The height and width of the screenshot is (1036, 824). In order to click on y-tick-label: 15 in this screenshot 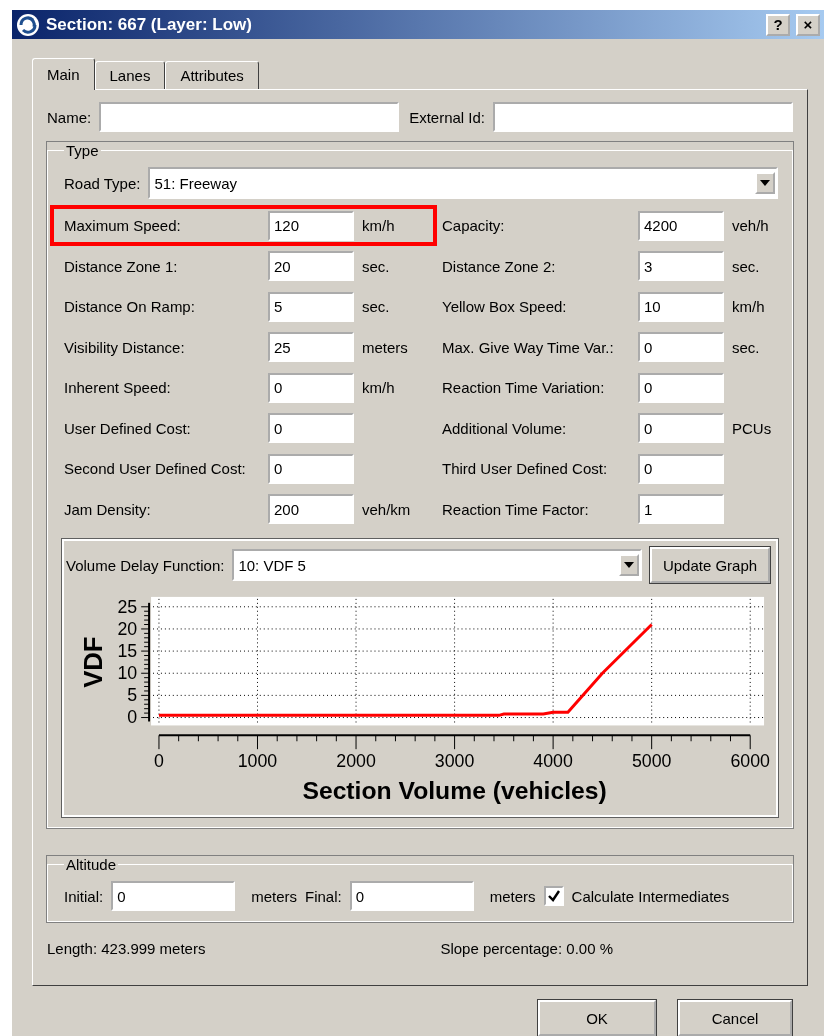, I will do `click(127, 651)`.